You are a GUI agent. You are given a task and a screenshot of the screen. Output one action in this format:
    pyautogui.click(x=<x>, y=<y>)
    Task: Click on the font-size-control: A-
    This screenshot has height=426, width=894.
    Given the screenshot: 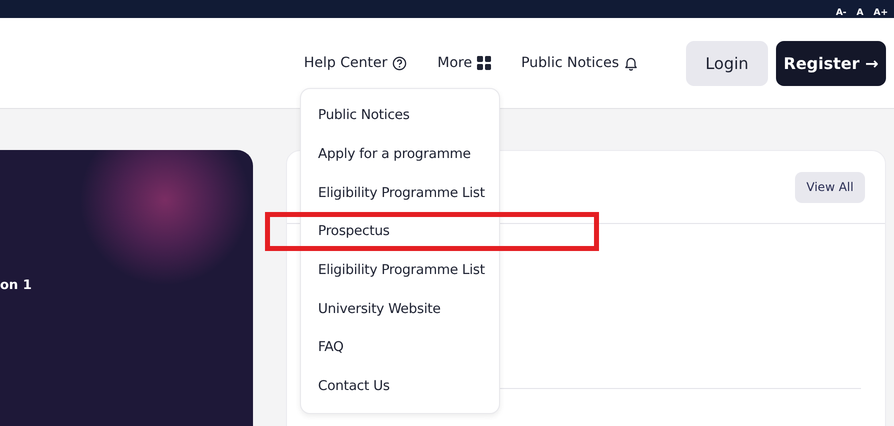 What is the action you would take?
    pyautogui.click(x=841, y=13)
    